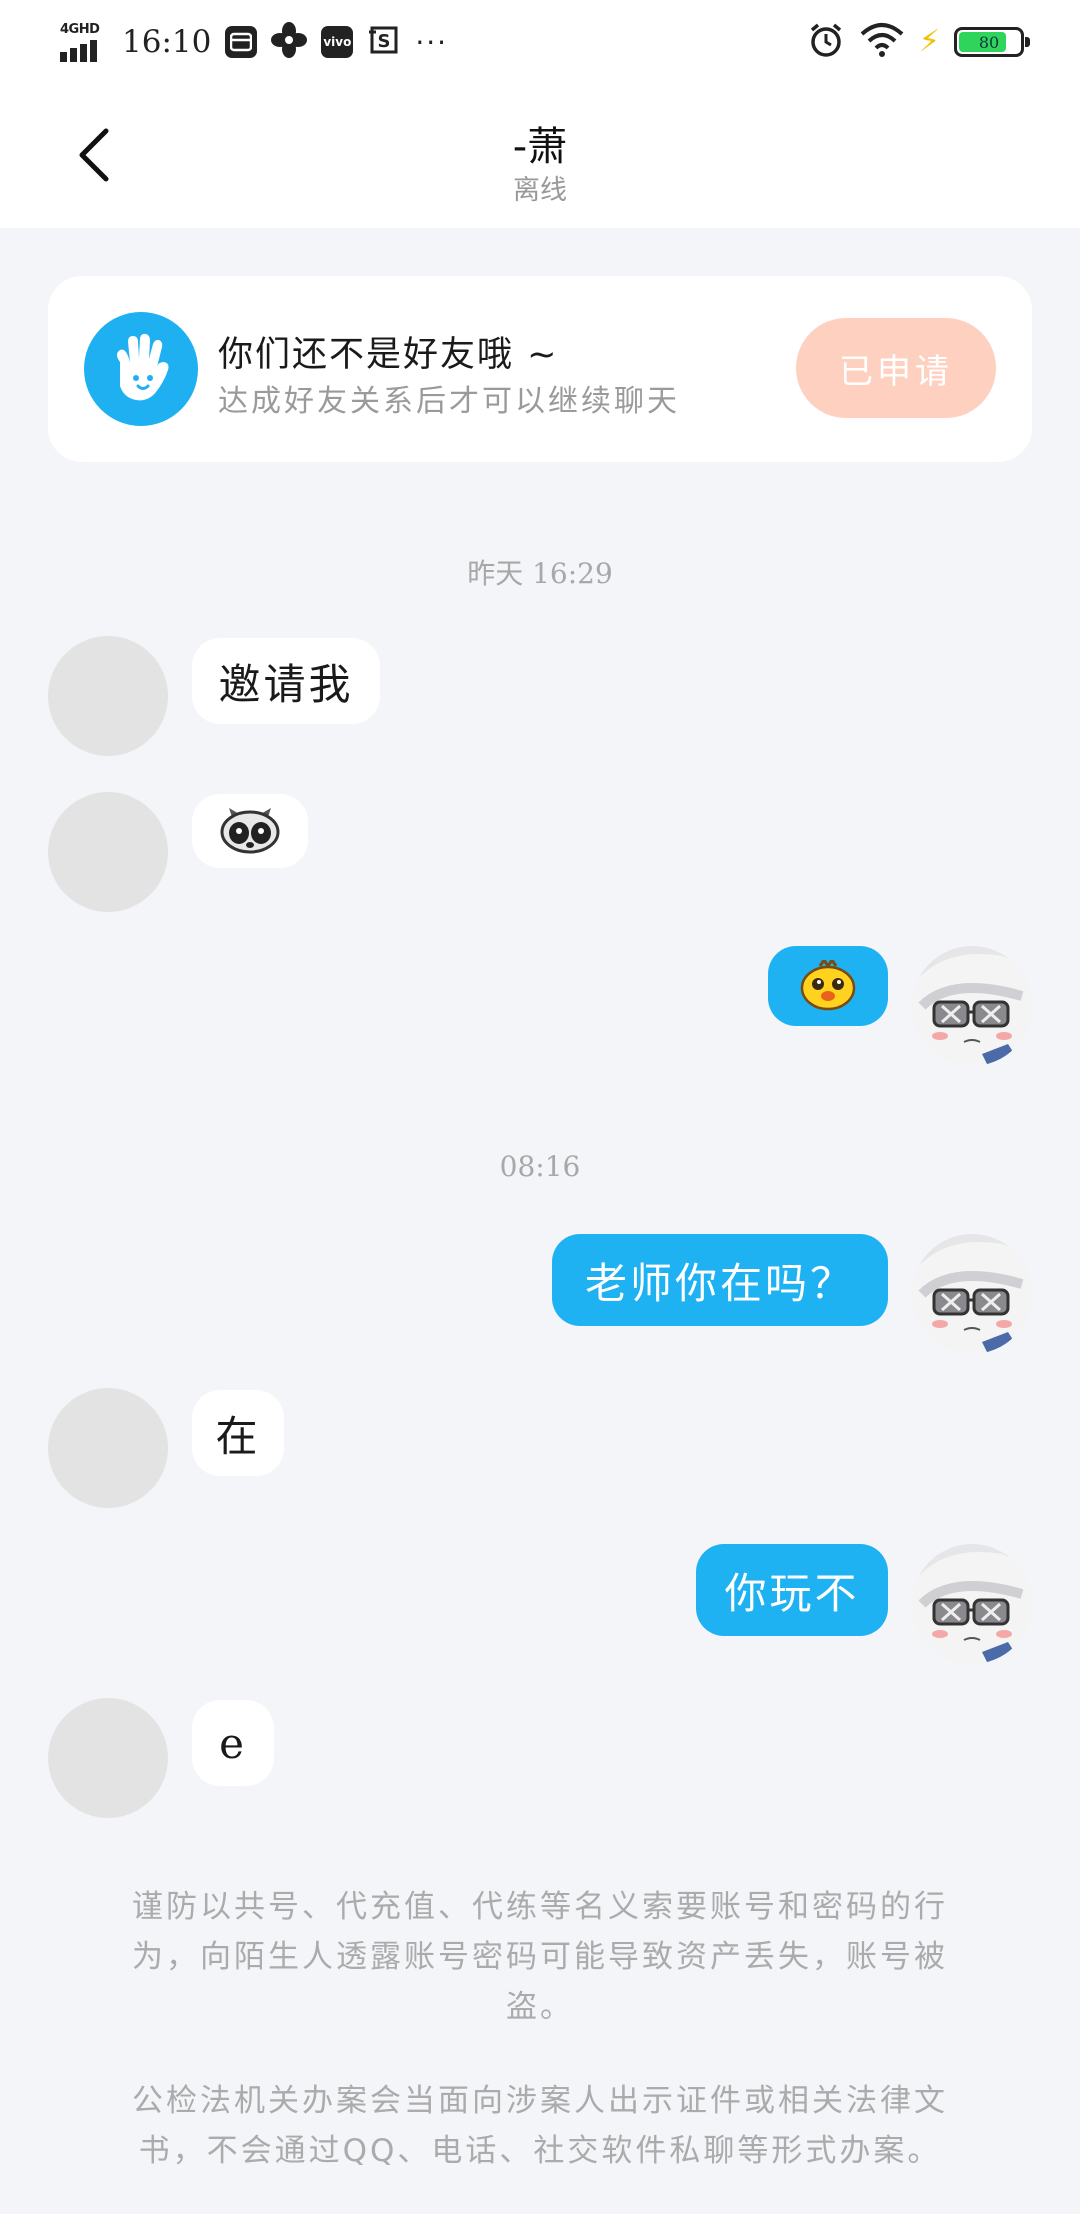  Describe the element at coordinates (82, 42) in the screenshot. I see `signal-icon: 4GHD` at that location.